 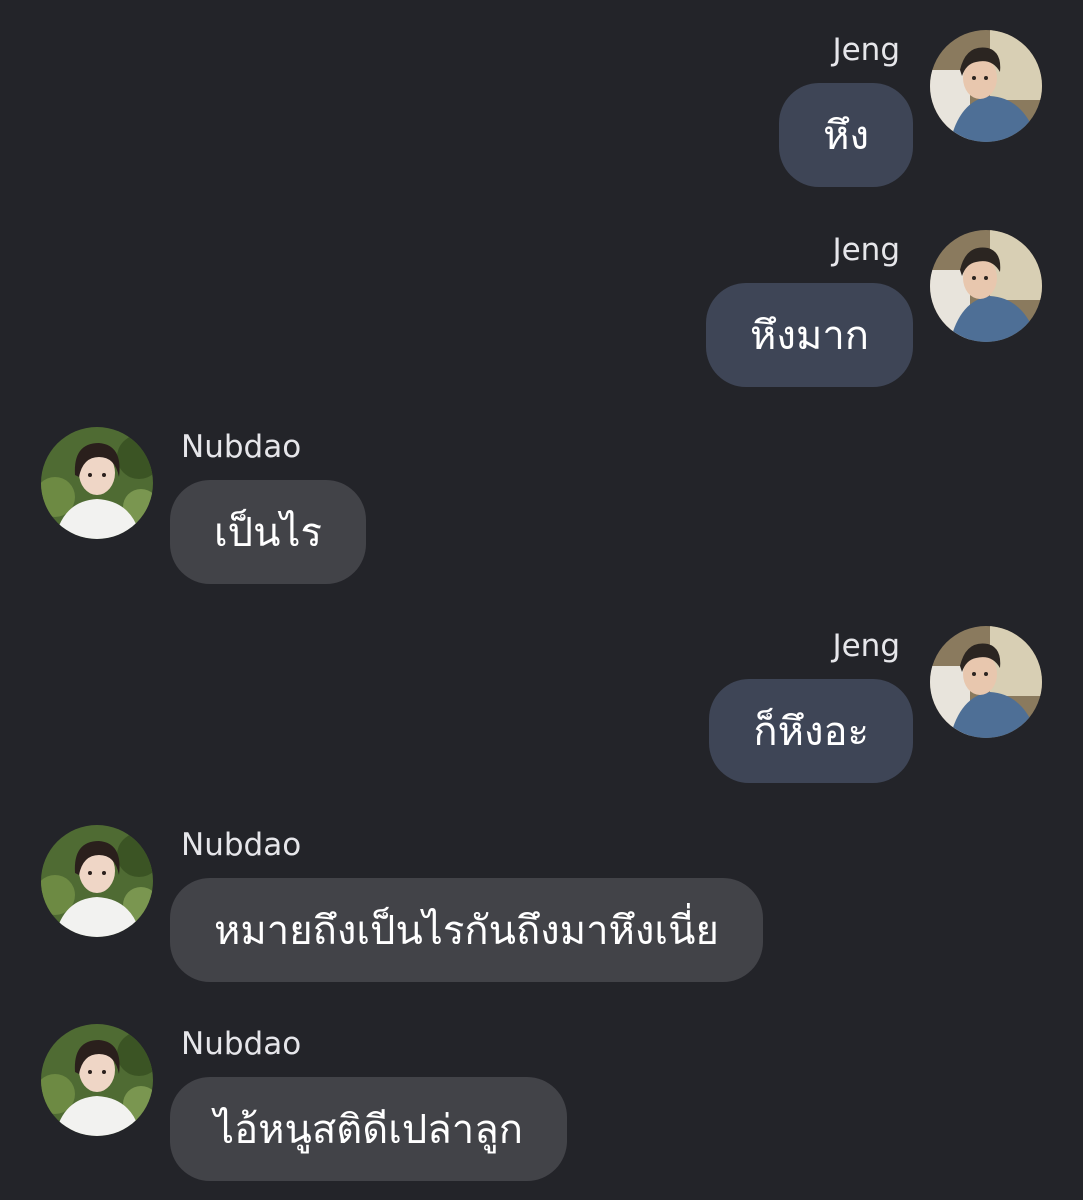 What do you see at coordinates (368, 1129) in the screenshot?
I see `message-bubble: ไอ้หนูสติดีเปล่าลูก` at bounding box center [368, 1129].